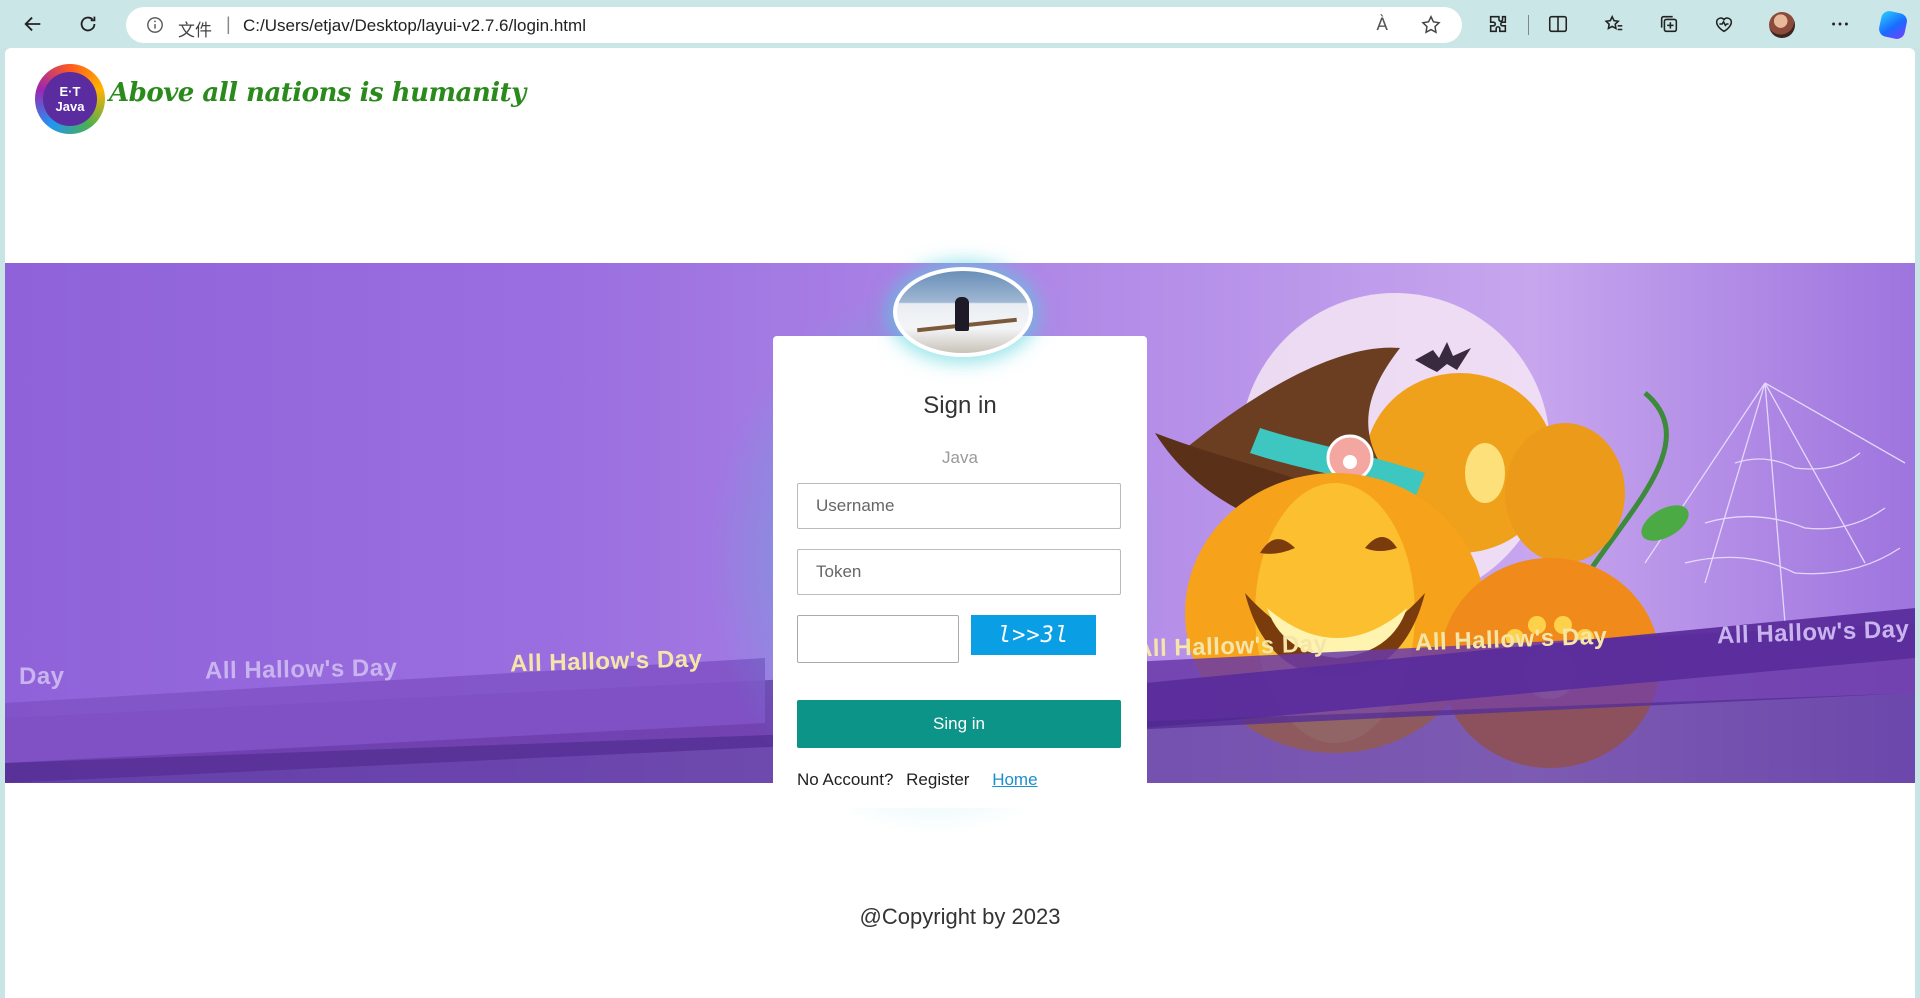  Describe the element at coordinates (1014, 779) in the screenshot. I see `home-link: Home` at that location.